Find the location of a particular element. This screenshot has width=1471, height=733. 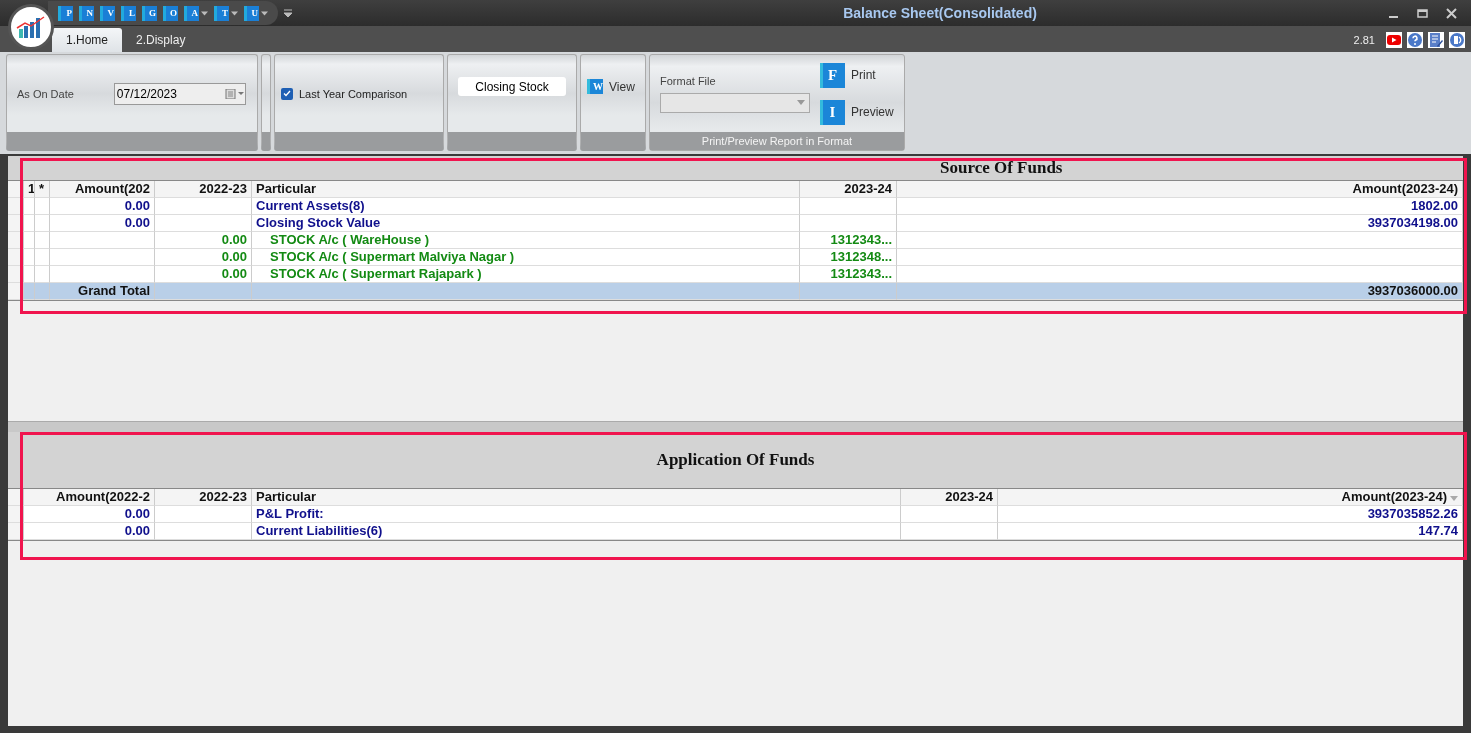

table-cell: 3937036000.00 is located at coordinates (1180, 291).